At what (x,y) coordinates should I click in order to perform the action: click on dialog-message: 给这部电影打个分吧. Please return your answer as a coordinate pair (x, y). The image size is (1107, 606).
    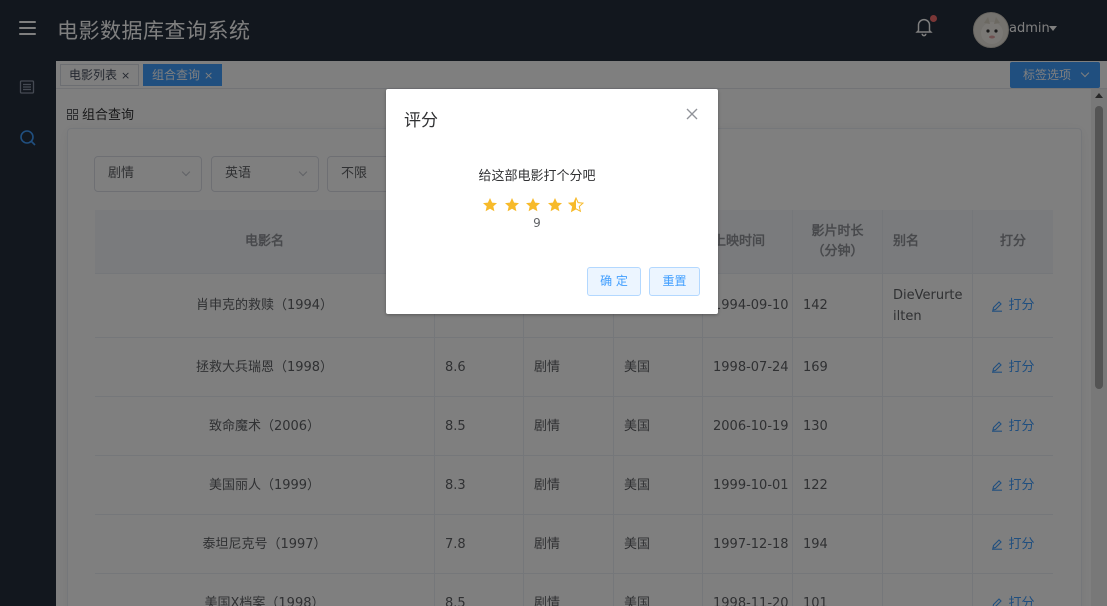
    Looking at the image, I should click on (537, 176).